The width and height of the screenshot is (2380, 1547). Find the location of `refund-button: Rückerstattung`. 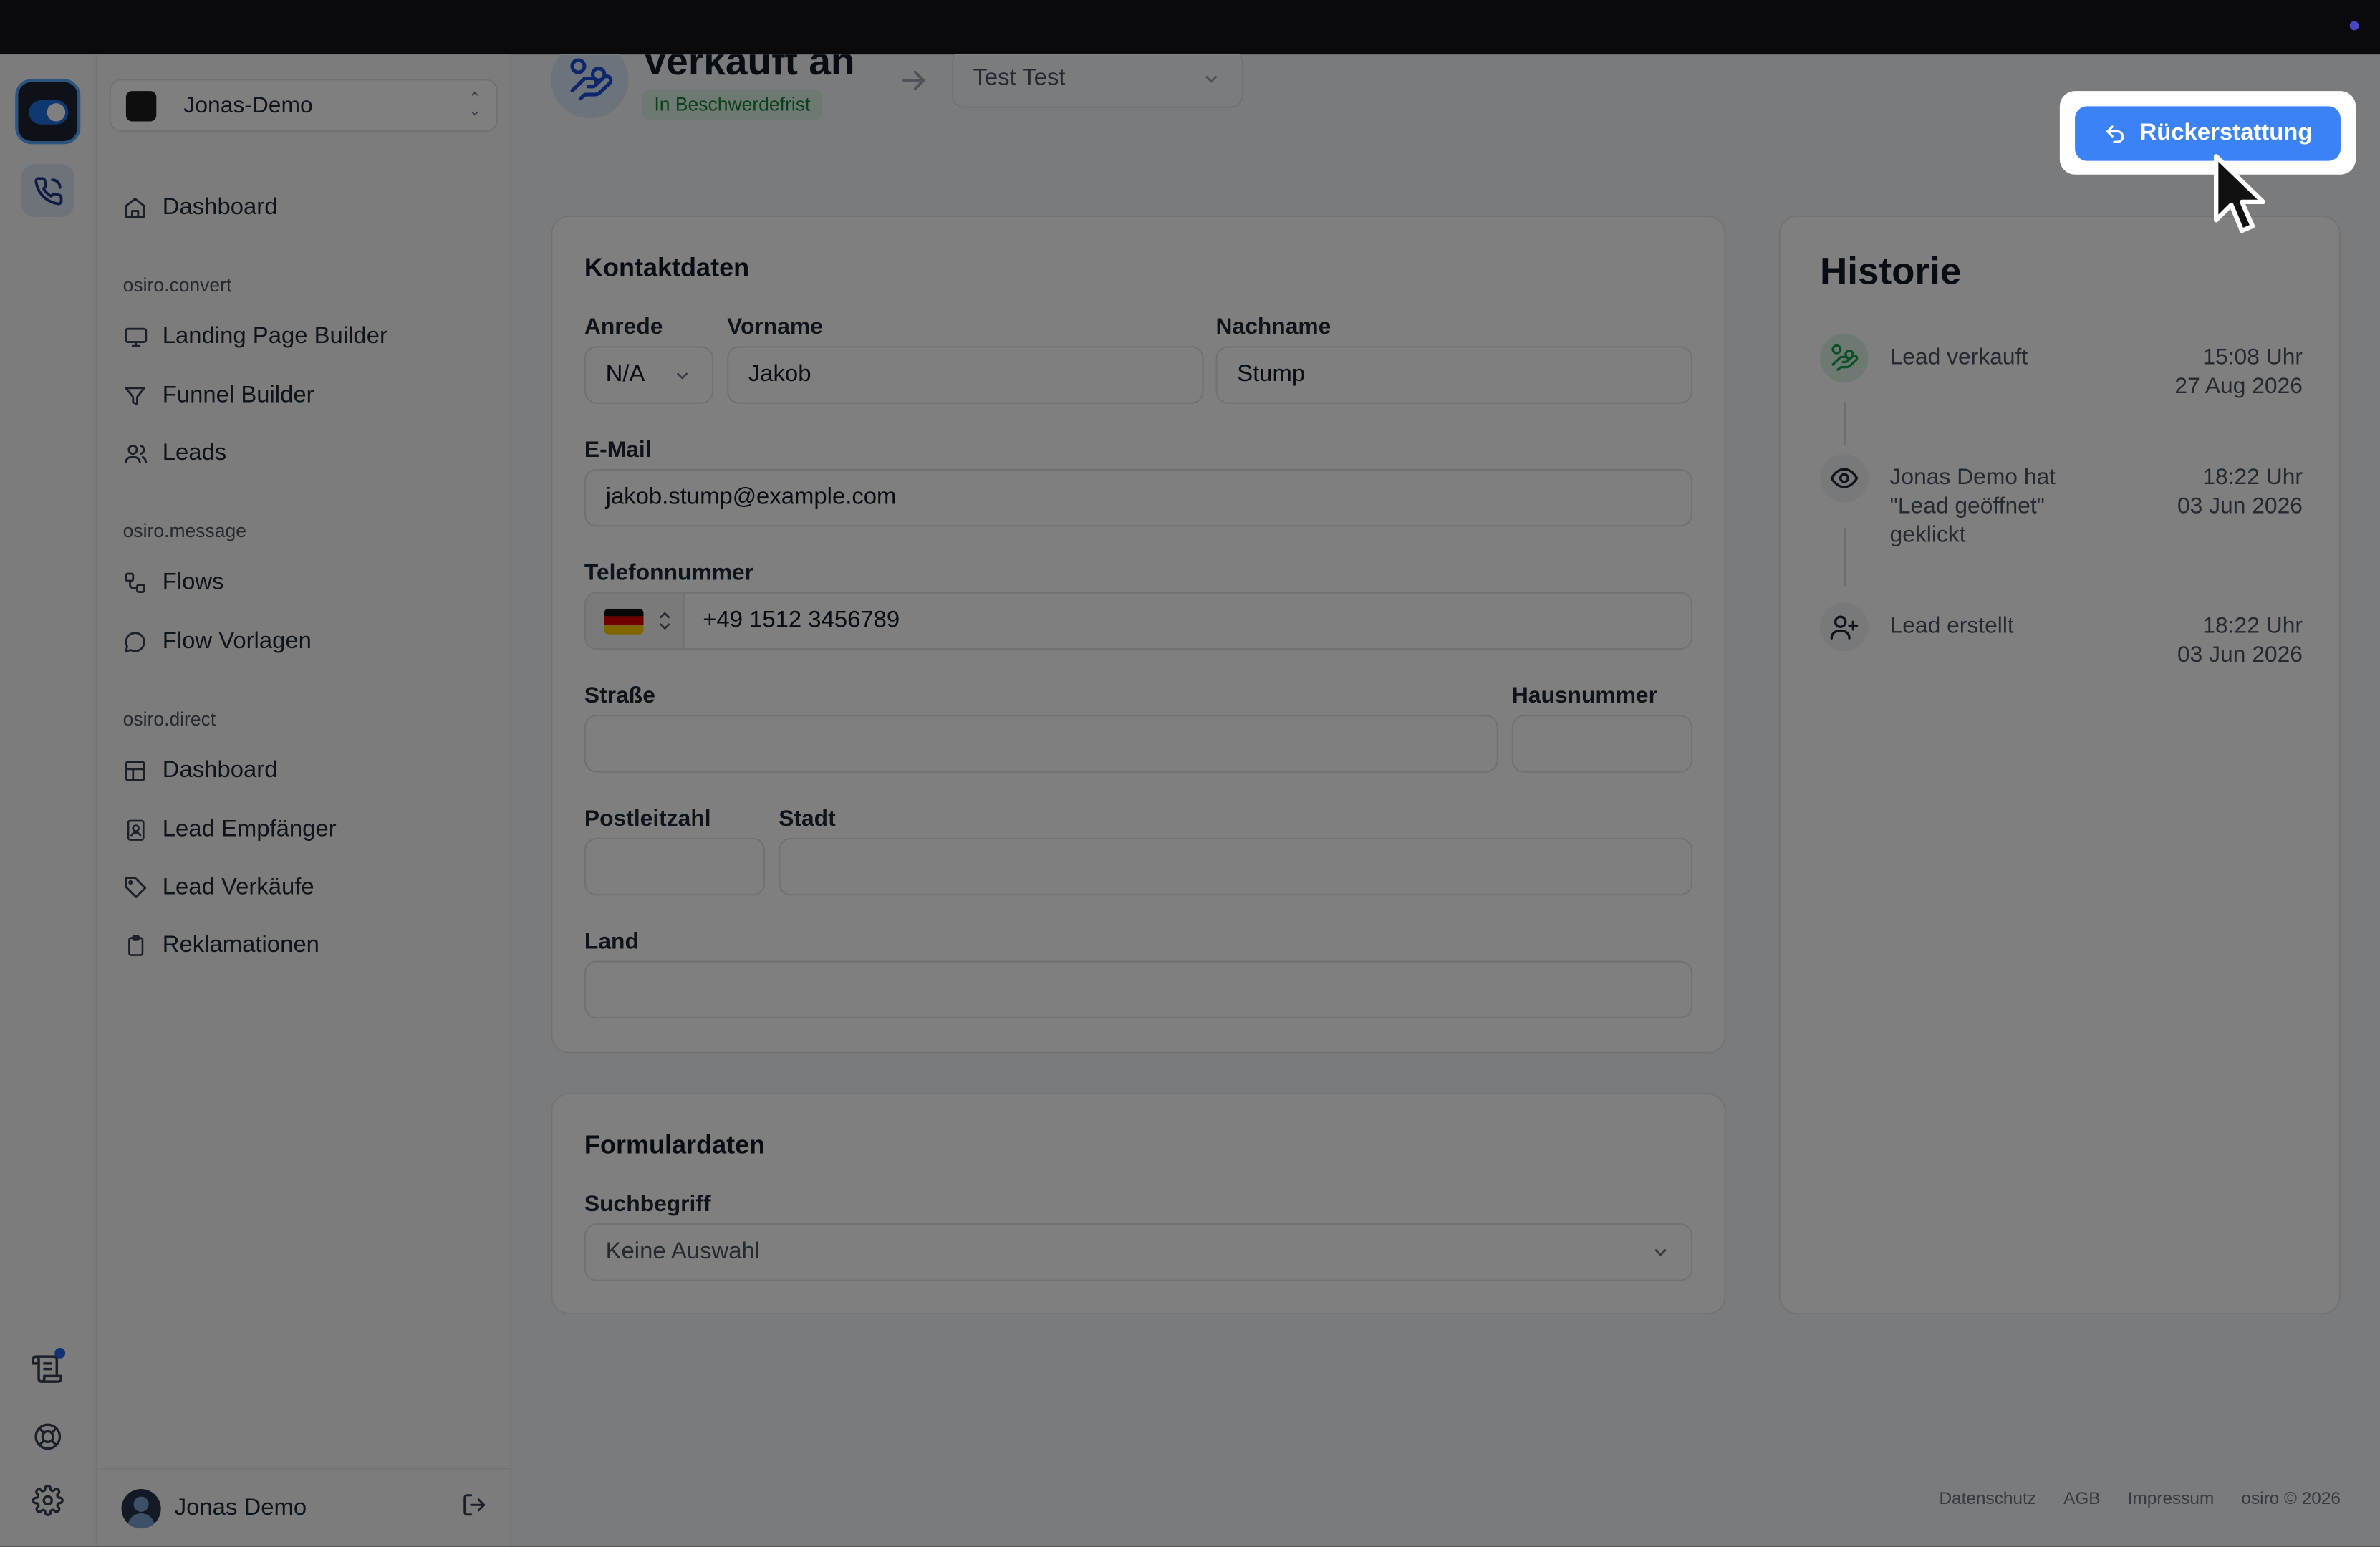

refund-button: Rückerstattung is located at coordinates (2208, 133).